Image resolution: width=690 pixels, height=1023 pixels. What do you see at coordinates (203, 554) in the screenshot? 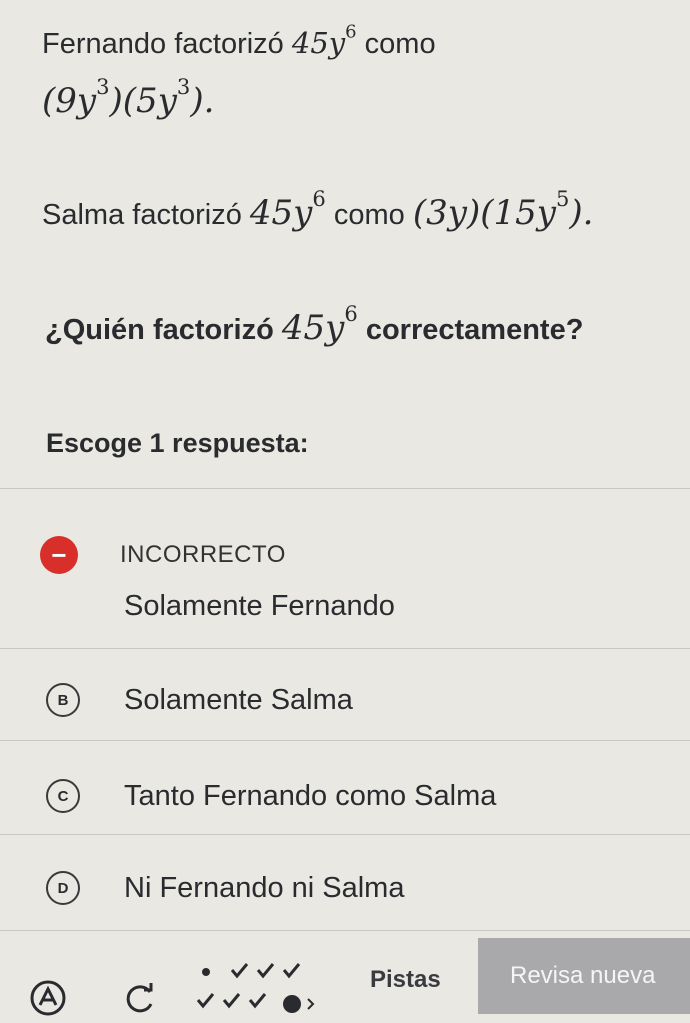
I see `feedback-label: INCORRECTO` at bounding box center [203, 554].